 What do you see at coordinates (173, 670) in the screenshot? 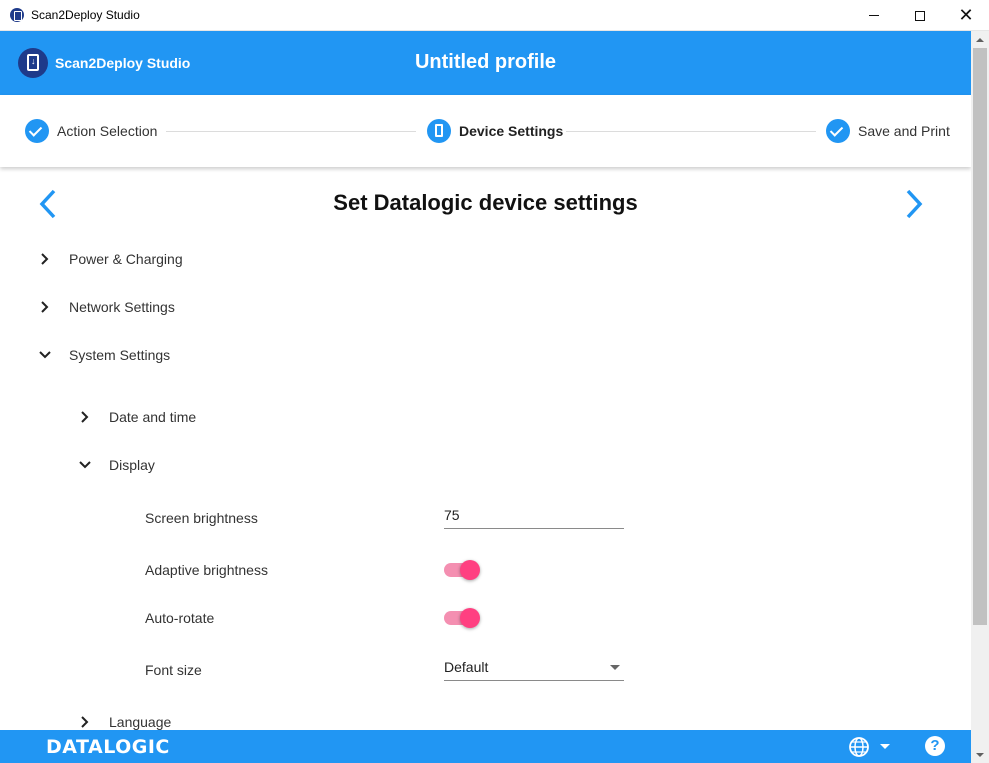
I see `font-size-label: Font size` at bounding box center [173, 670].